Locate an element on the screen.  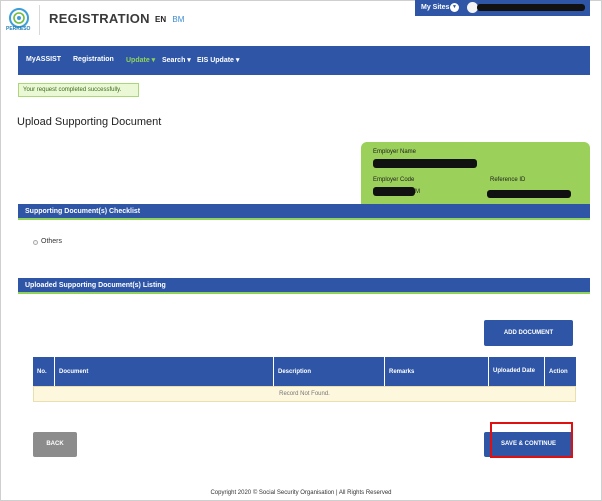
column-header-document: Document is located at coordinates (164, 371).